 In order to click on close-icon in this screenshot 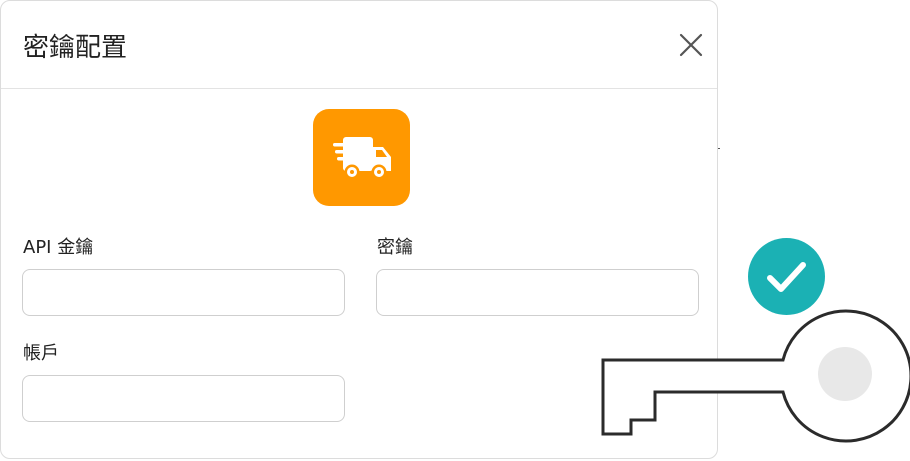, I will do `click(691, 45)`.